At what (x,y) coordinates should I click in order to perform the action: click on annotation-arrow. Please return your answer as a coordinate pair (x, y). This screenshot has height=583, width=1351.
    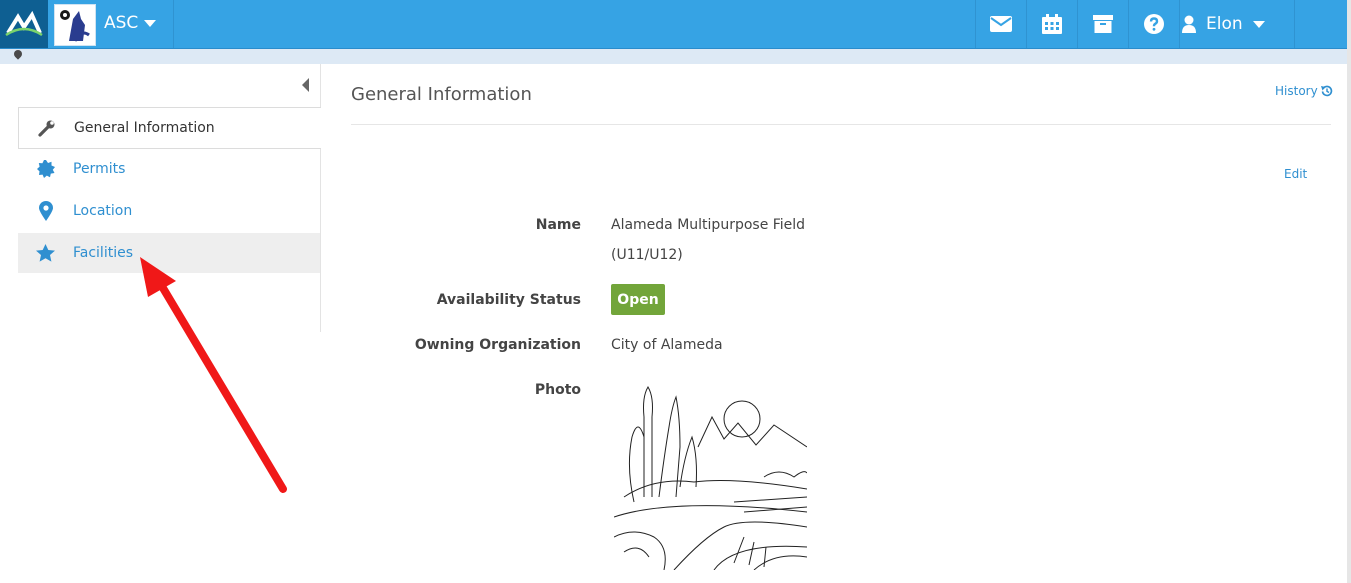
    Looking at the image, I should click on (213, 375).